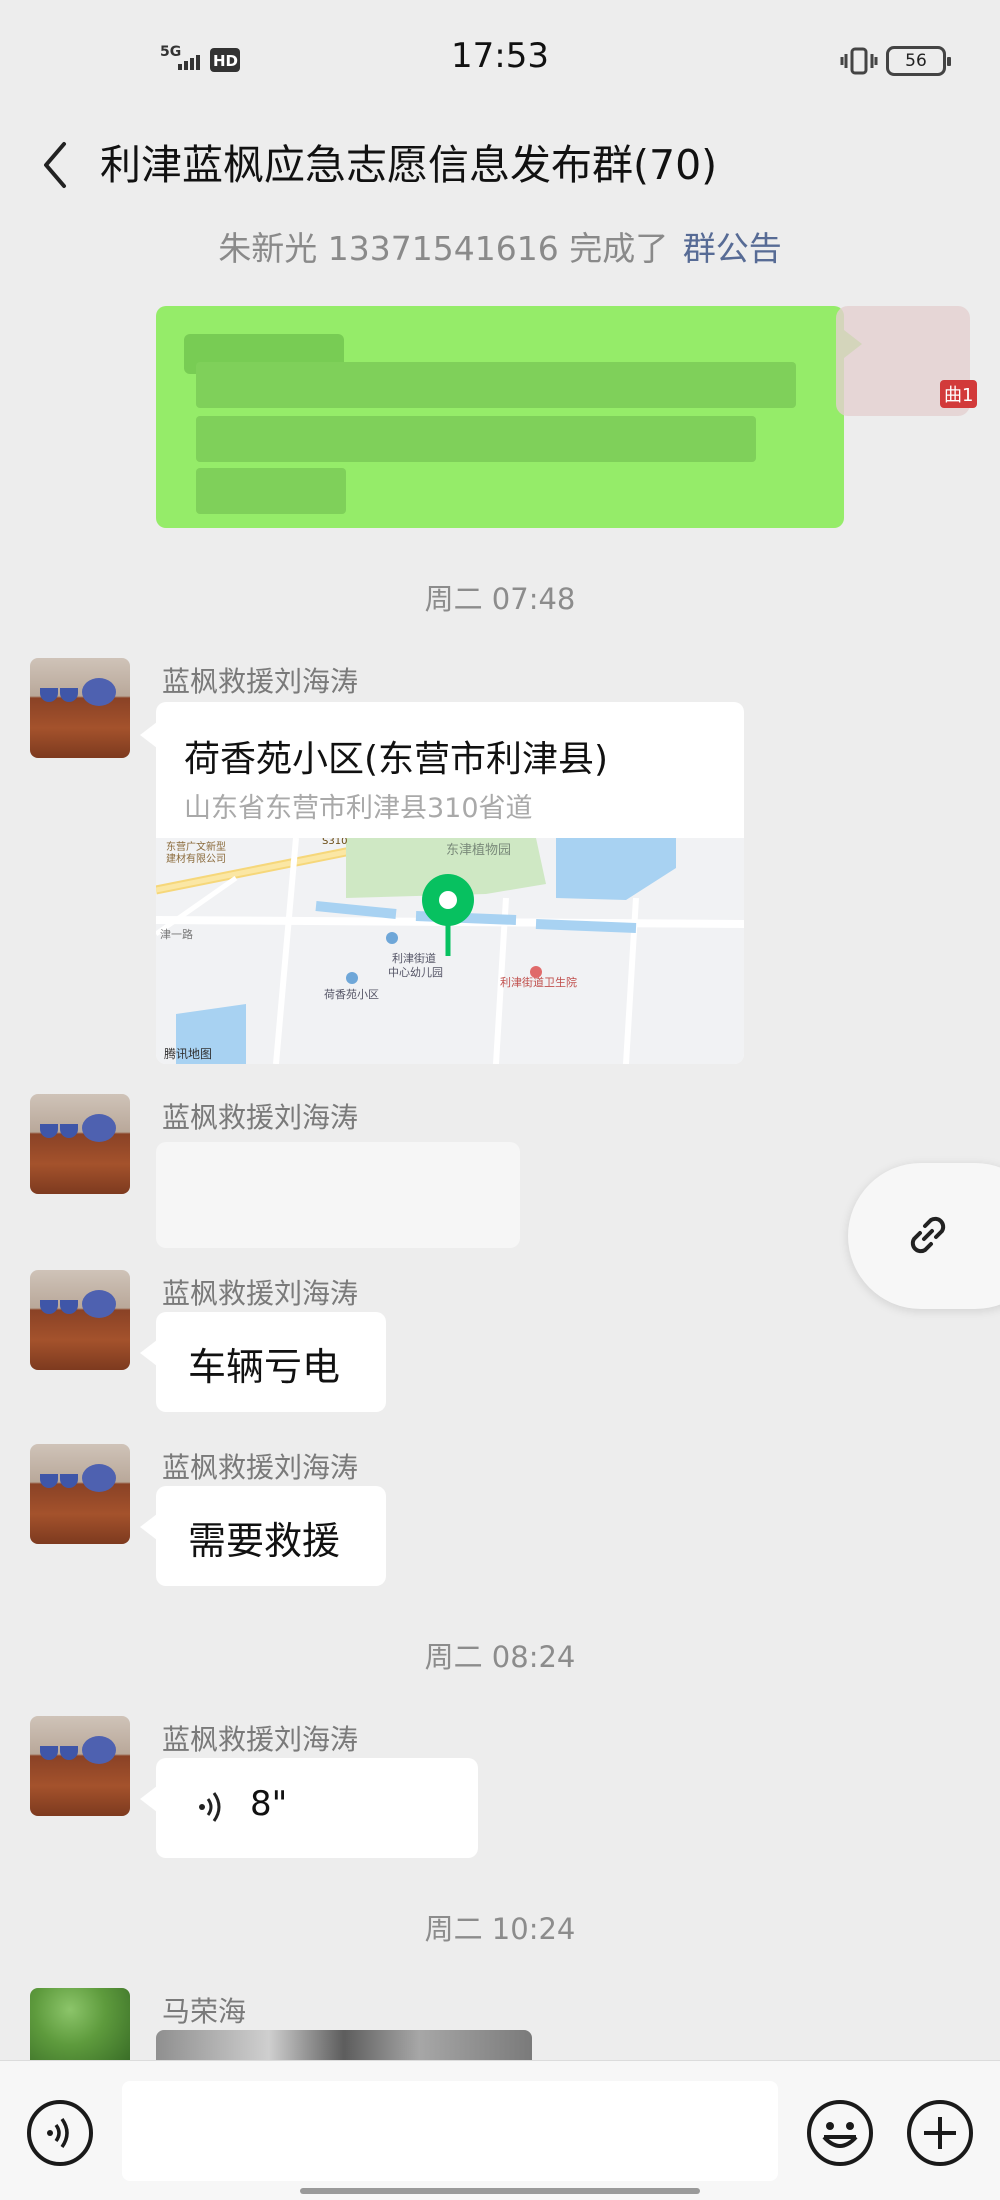 Image resolution: width=1000 pixels, height=2200 pixels. I want to click on location-address: 山东省东营市利津县310省道, so click(358, 808).